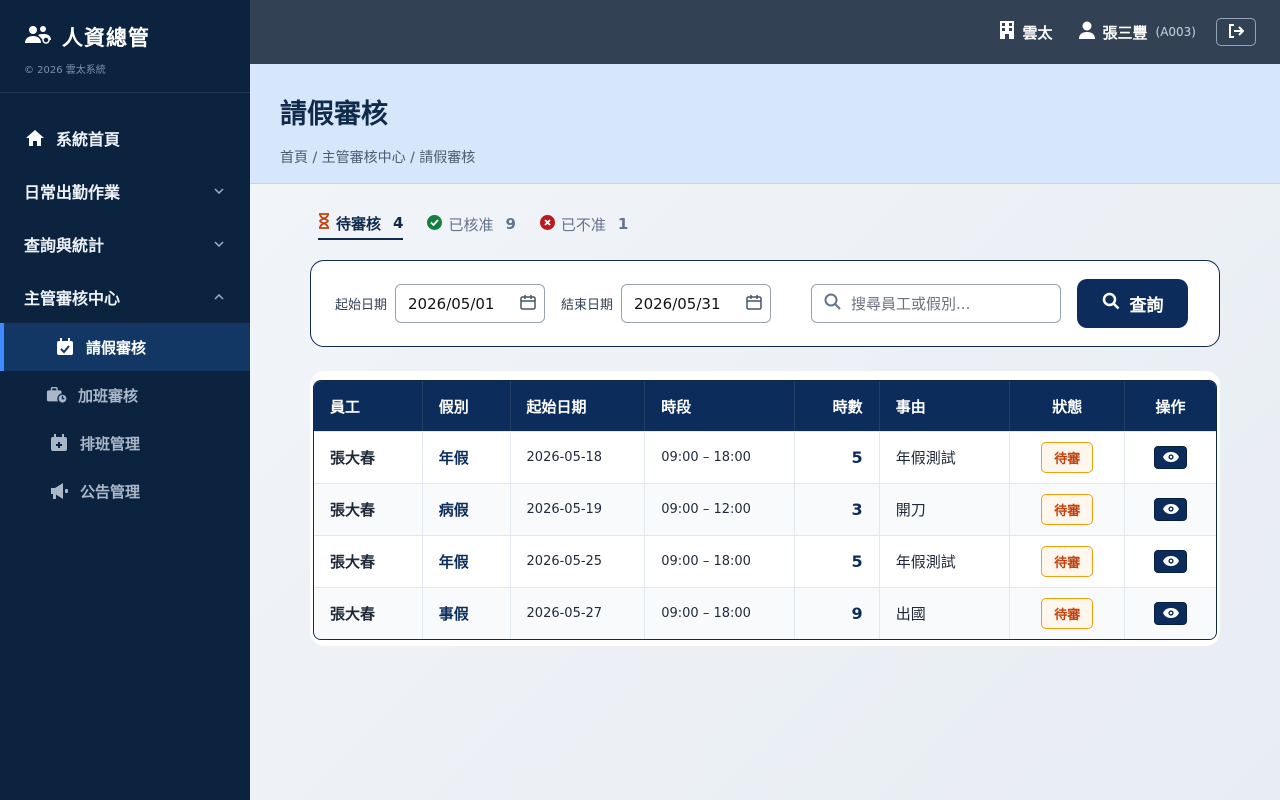 This screenshot has width=1280, height=800. Describe the element at coordinates (832, 303) in the screenshot. I see `search-icon` at that location.